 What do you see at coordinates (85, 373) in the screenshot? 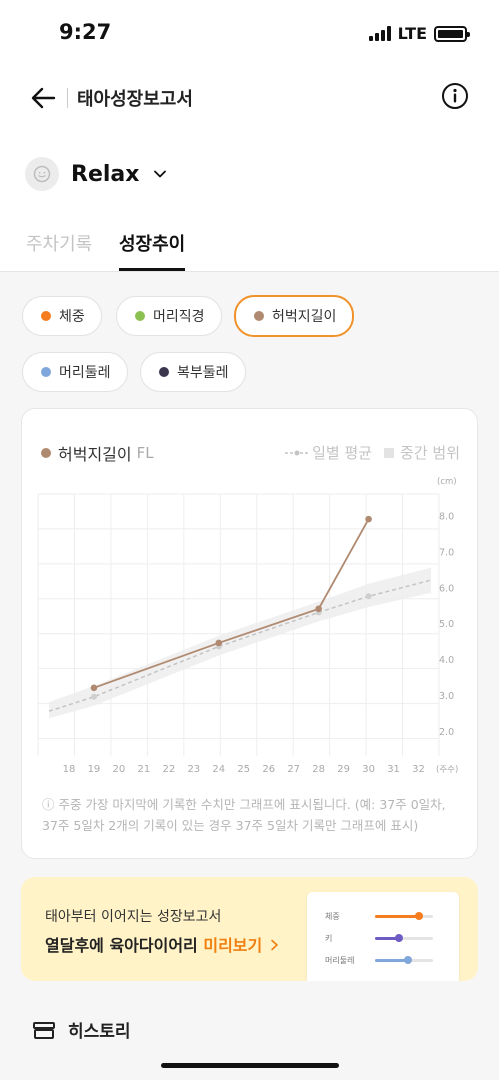
I see `chip-label: 머리둘레` at bounding box center [85, 373].